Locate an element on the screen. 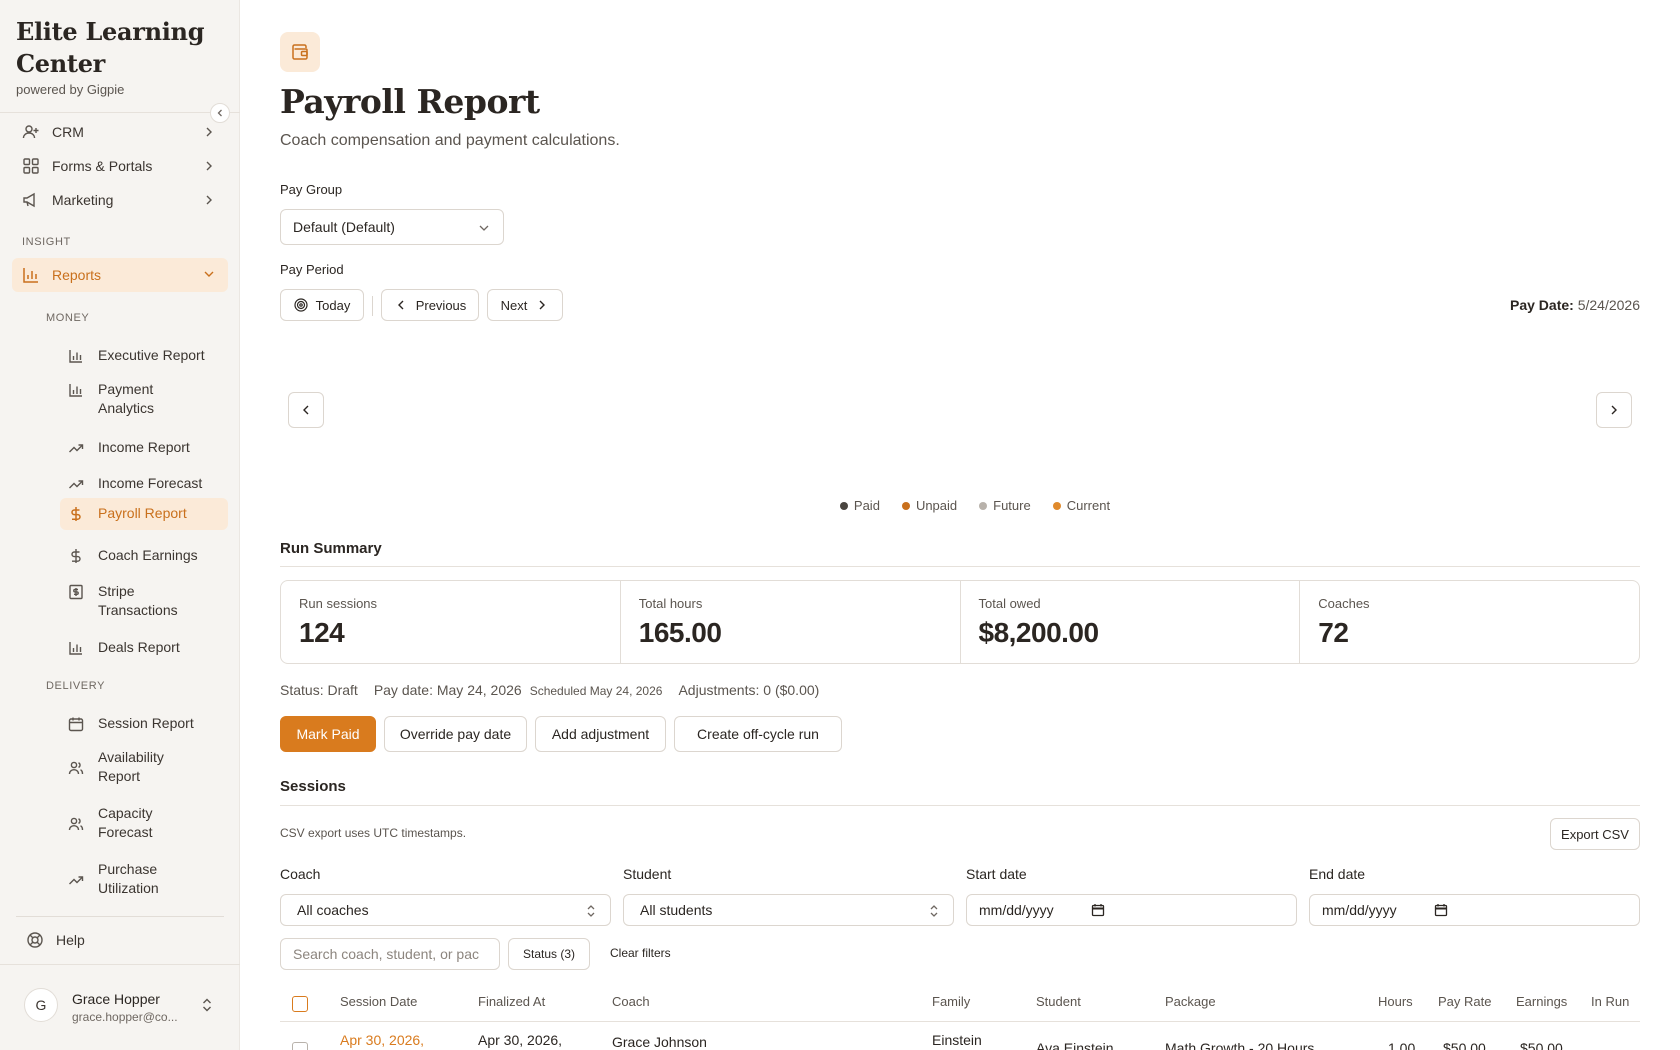  sidebar-item-capacity-forecast: Capacity Forecast is located at coordinates (144, 823).